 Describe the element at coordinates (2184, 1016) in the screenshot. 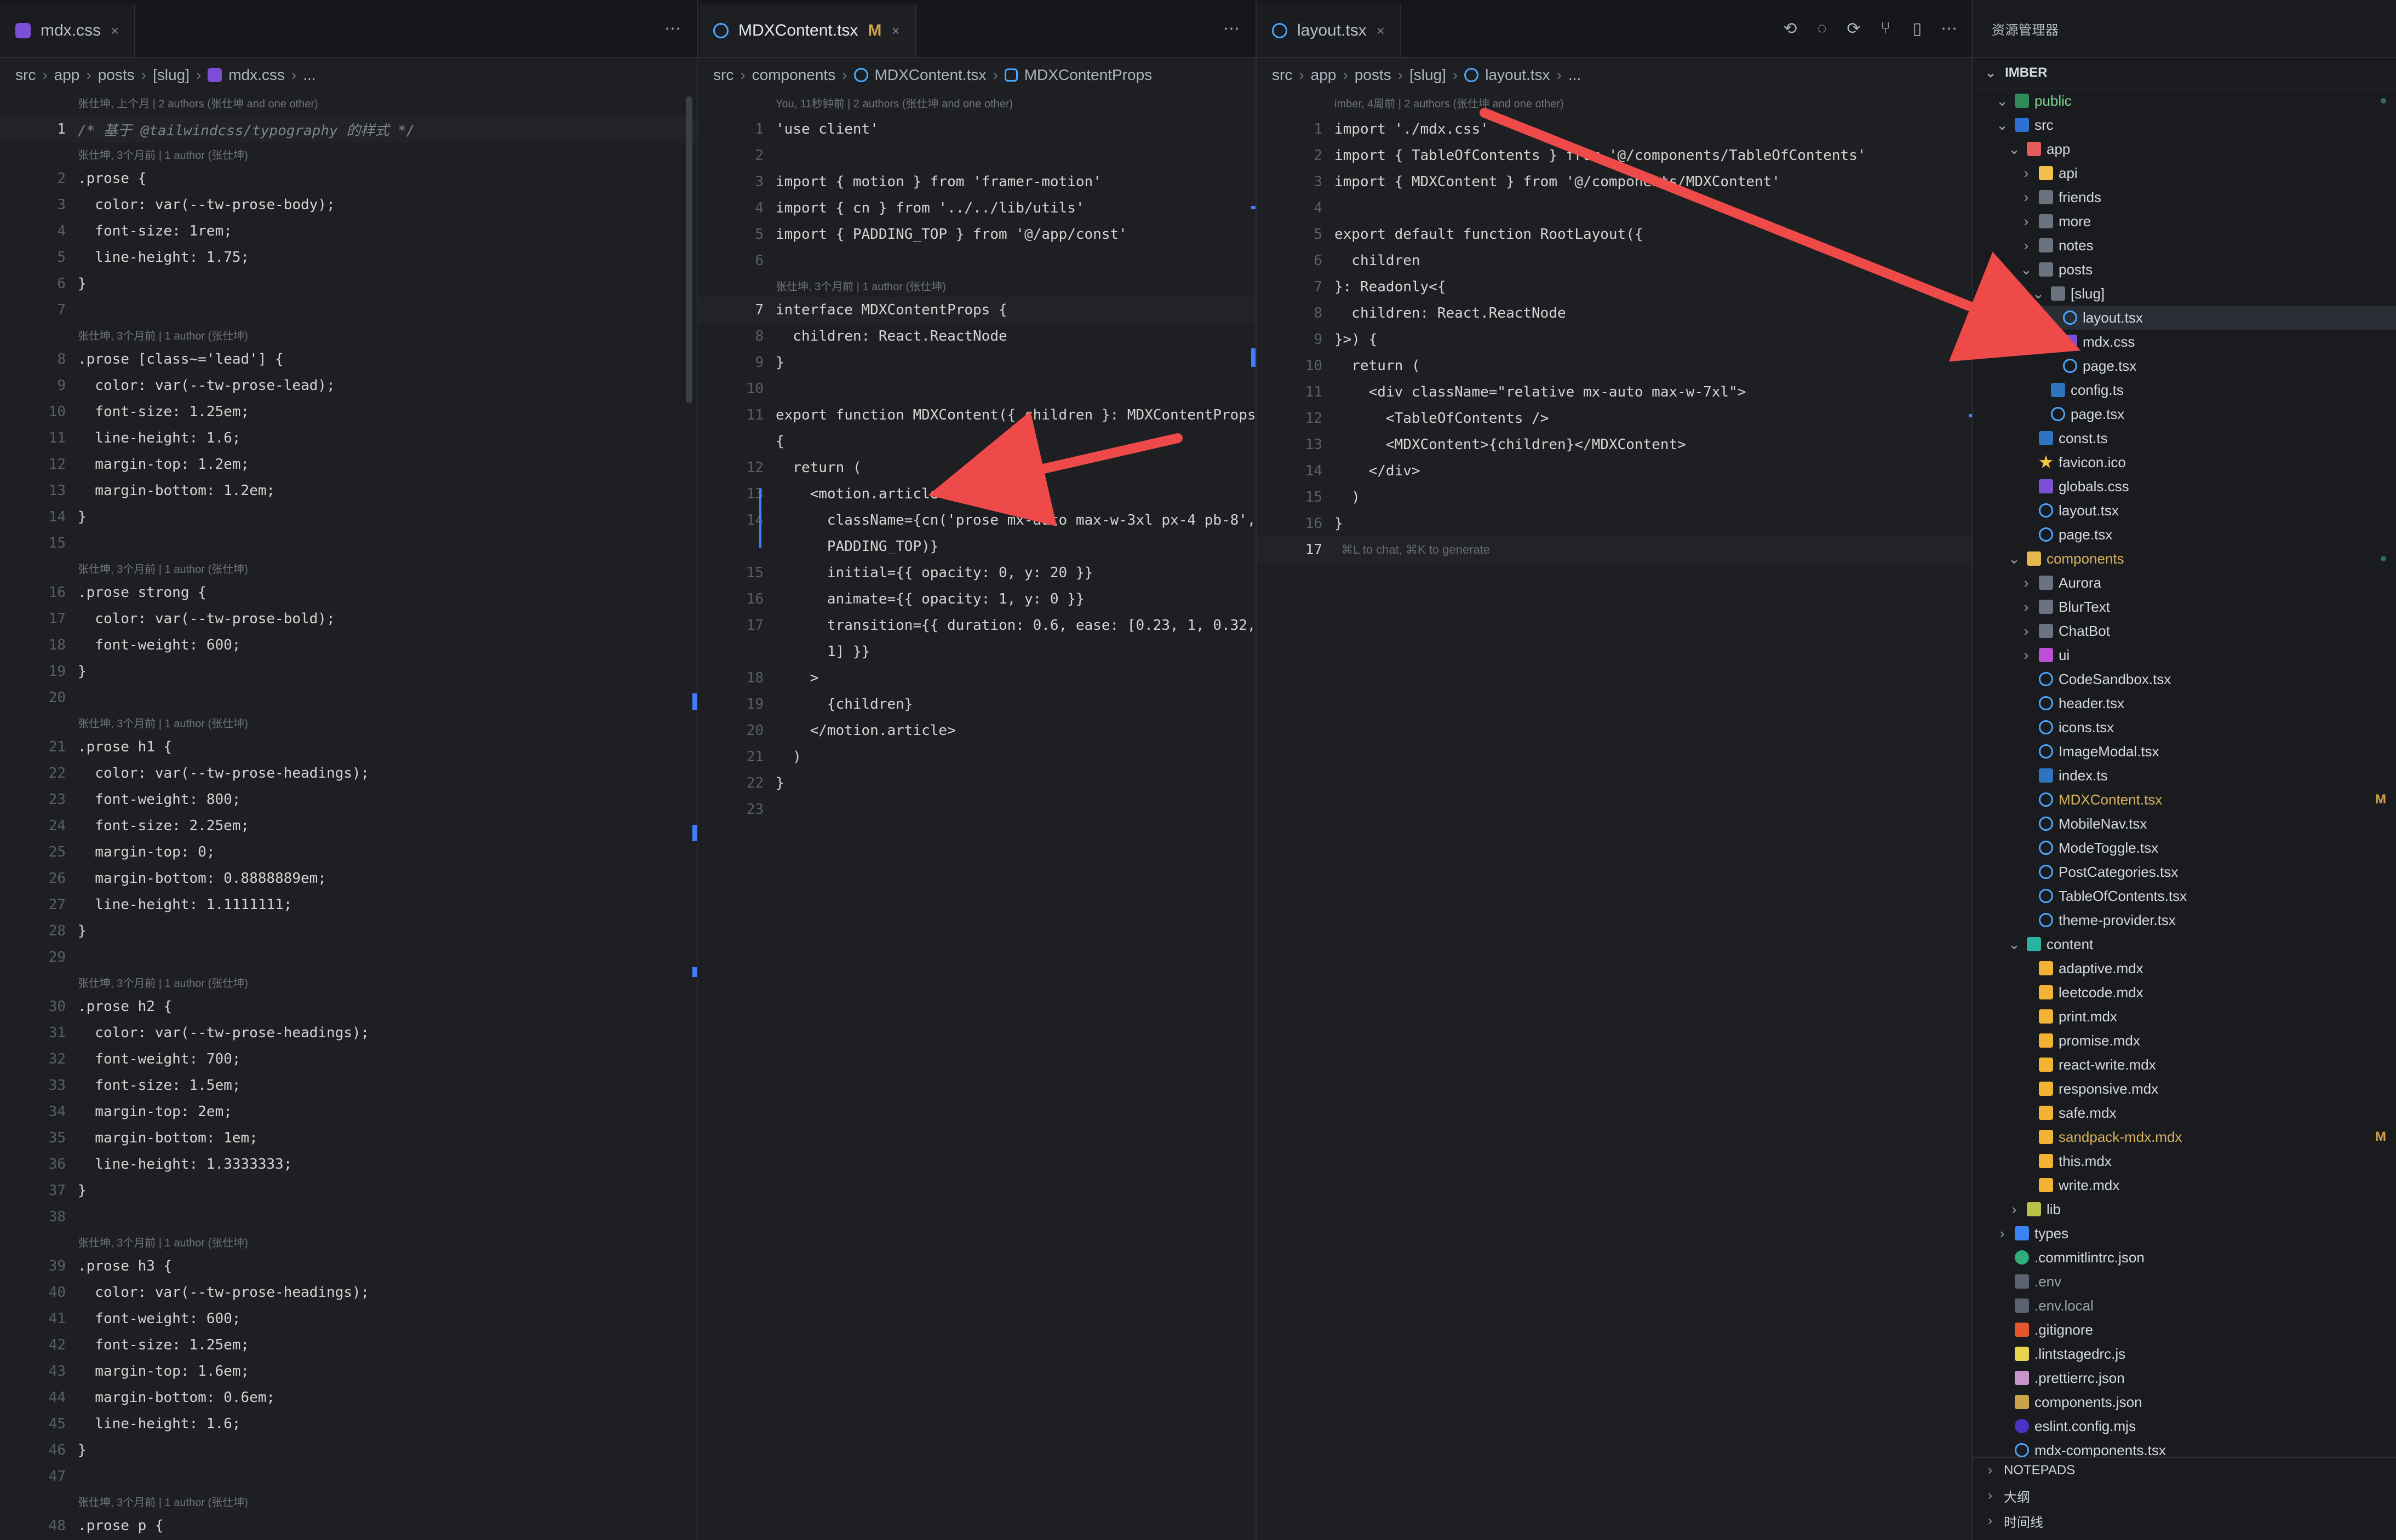

I see `tree-item: print.mdx` at that location.